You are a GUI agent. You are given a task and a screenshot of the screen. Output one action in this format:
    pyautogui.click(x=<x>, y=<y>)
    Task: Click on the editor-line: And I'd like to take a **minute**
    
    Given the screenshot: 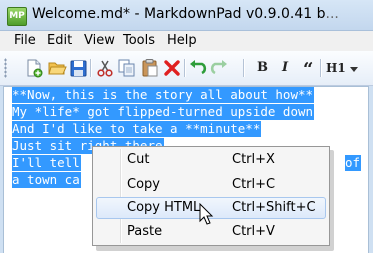 What is the action you would take?
    pyautogui.click(x=137, y=129)
    